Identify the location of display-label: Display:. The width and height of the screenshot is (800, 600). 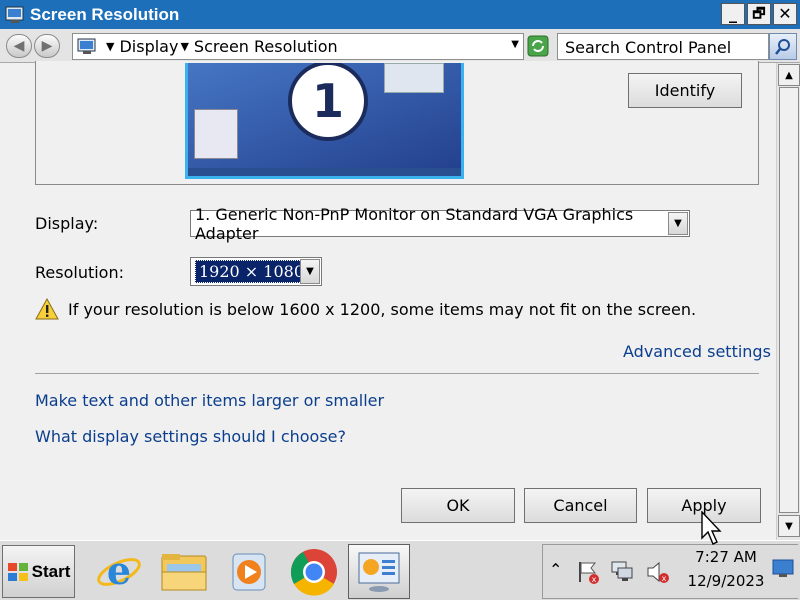
(67, 223).